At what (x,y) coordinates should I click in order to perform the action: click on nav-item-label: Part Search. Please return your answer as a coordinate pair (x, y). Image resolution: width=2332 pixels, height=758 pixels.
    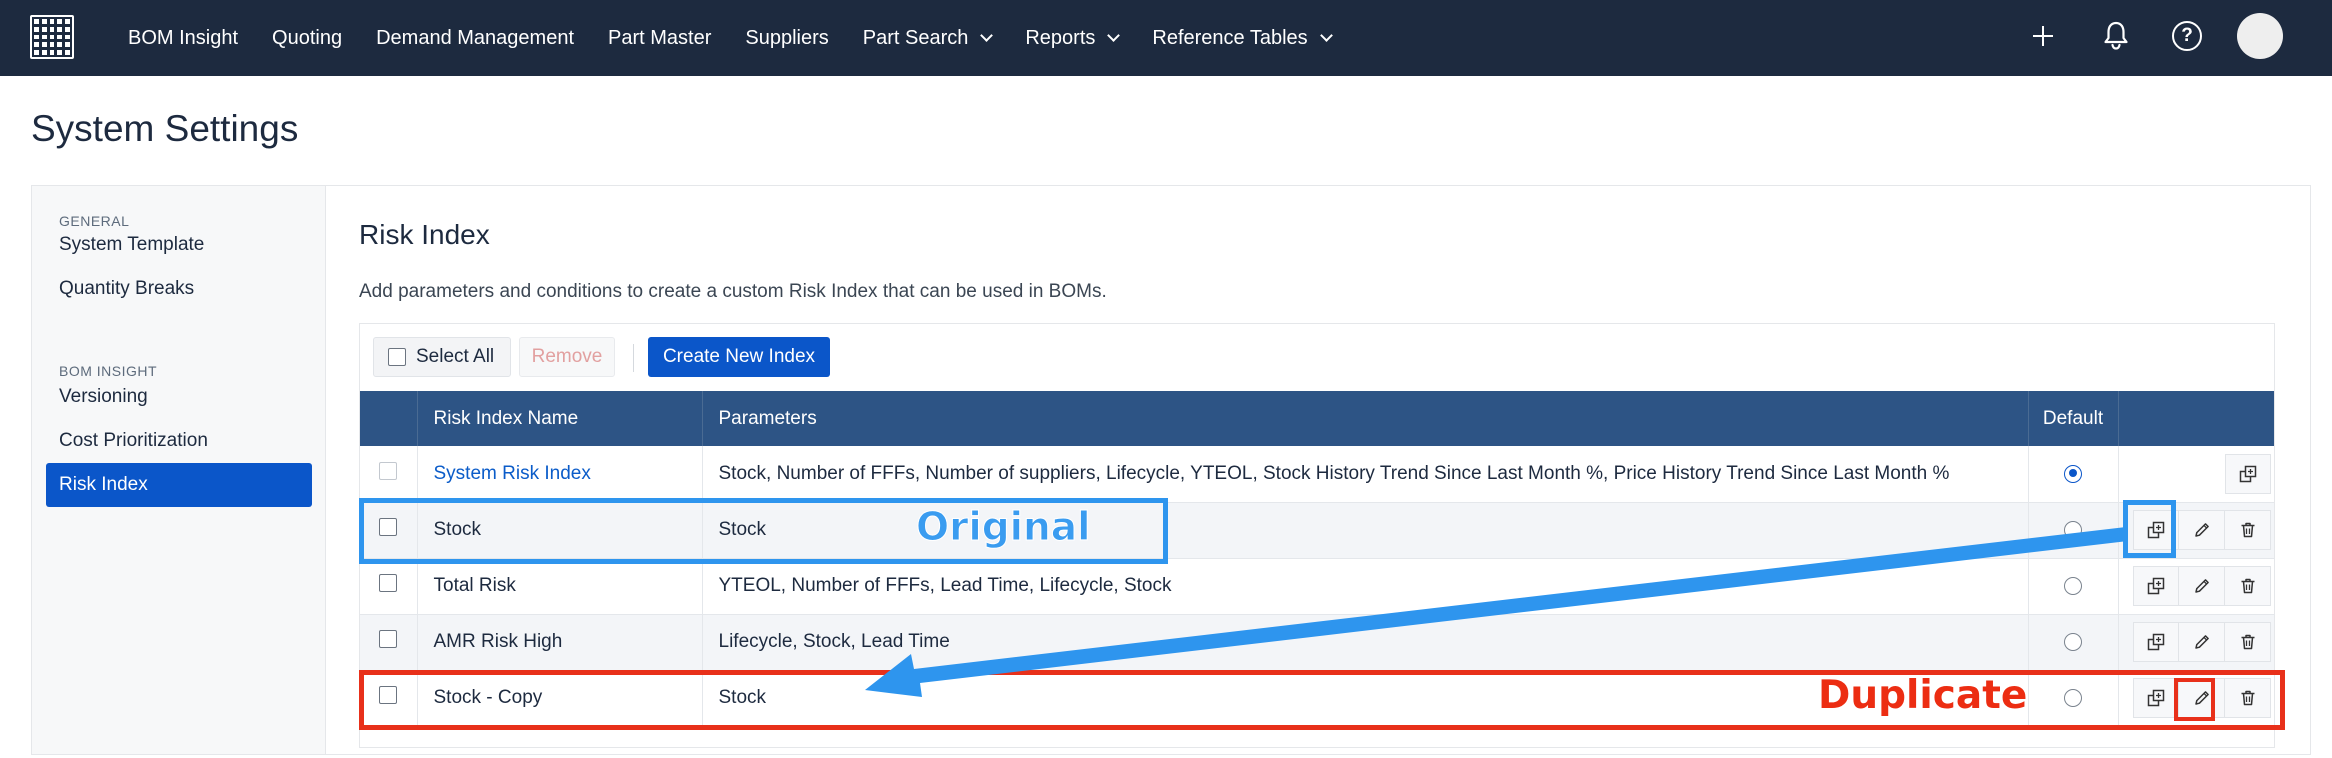
    Looking at the image, I should click on (915, 37).